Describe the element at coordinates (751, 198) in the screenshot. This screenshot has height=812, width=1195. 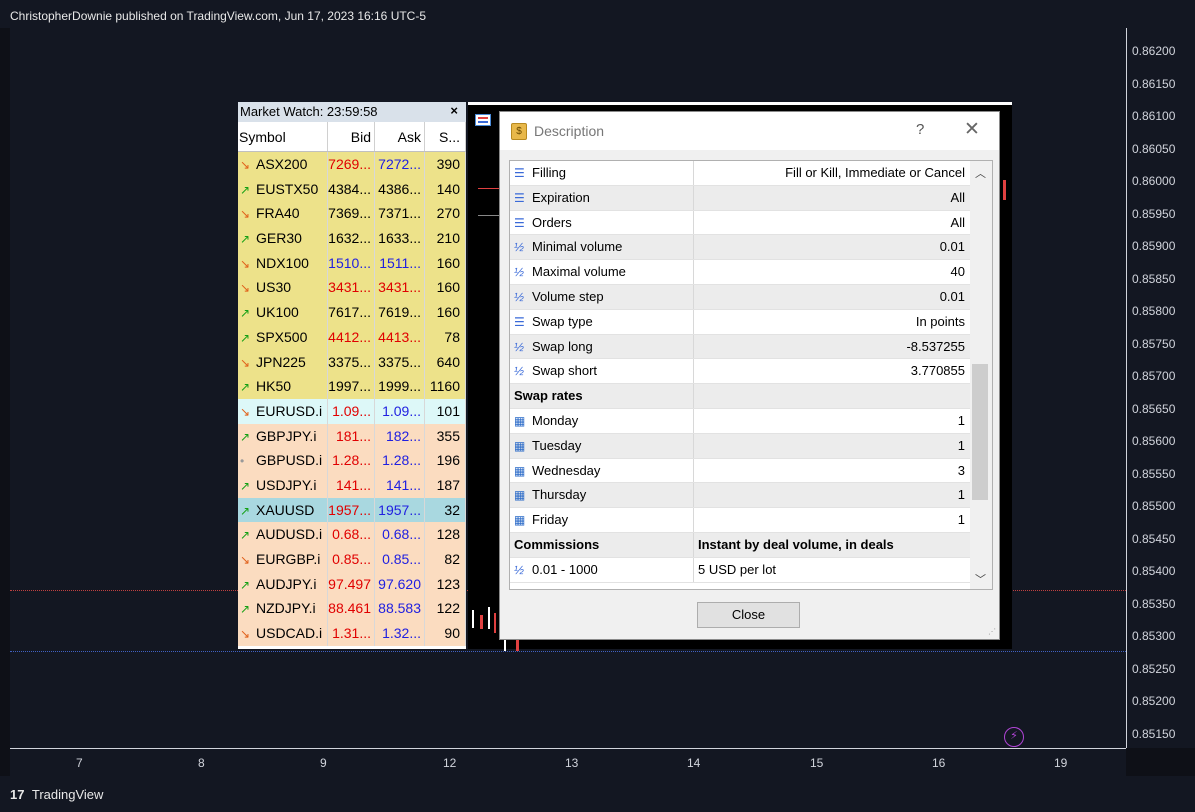
I see `property-row: ☰ Expiration All` at that location.